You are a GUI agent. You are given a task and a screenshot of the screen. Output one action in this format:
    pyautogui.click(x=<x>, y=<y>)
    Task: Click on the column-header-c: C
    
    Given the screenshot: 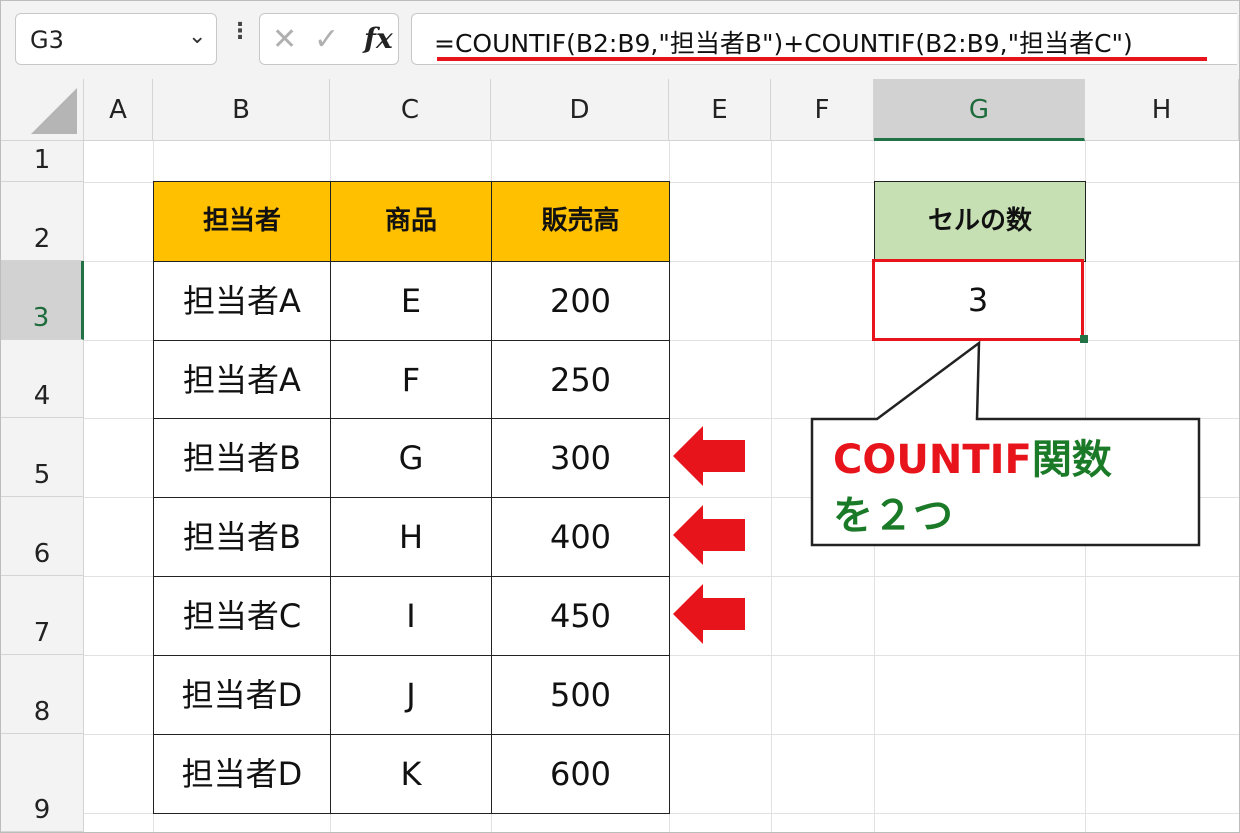 What is the action you would take?
    pyautogui.click(x=410, y=110)
    